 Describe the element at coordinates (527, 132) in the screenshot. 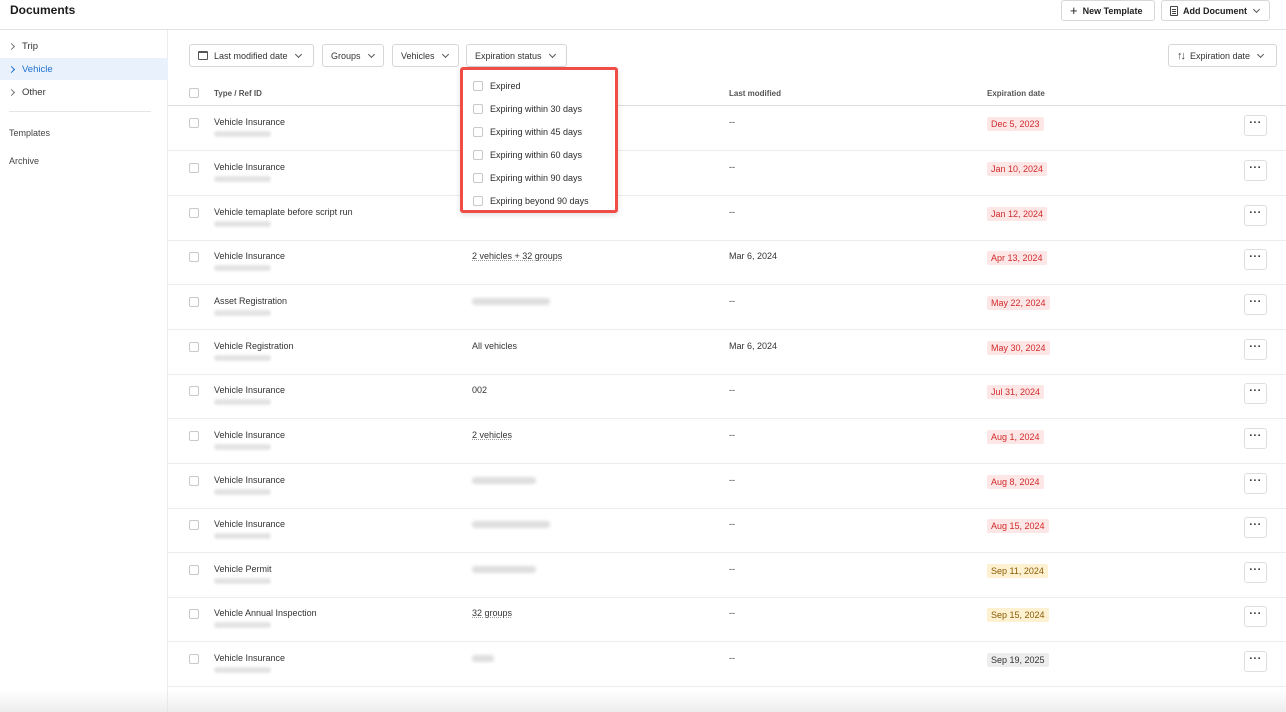

I see `option-within-45-days: Expiring within 45 days` at that location.